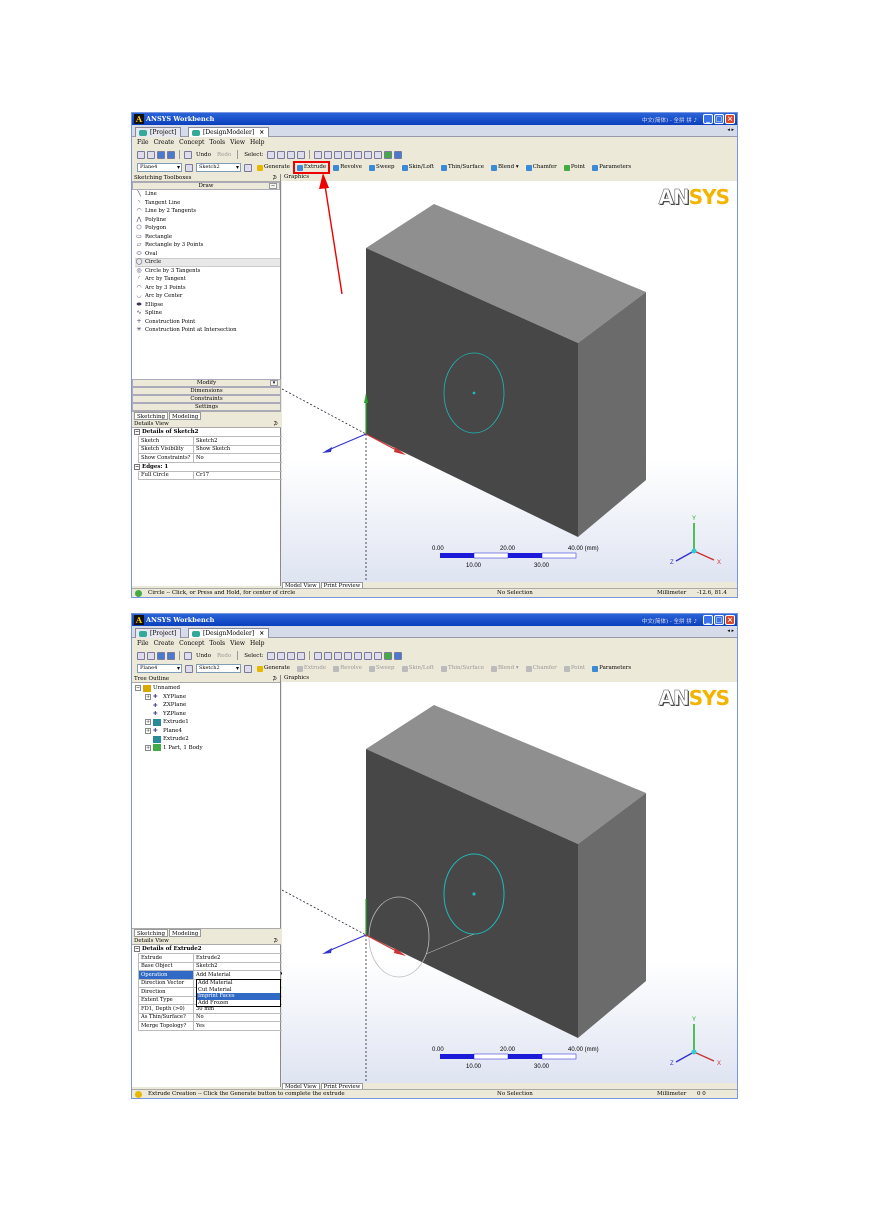 The height and width of the screenshot is (1228, 869). What do you see at coordinates (311, 668) in the screenshot?
I see `extrude-button: Extrude` at bounding box center [311, 668].